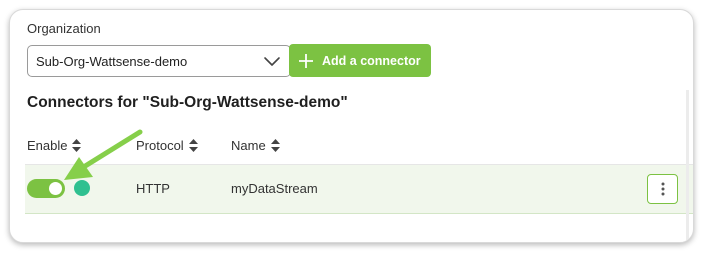  I want to click on enable-toggle, so click(46, 188).